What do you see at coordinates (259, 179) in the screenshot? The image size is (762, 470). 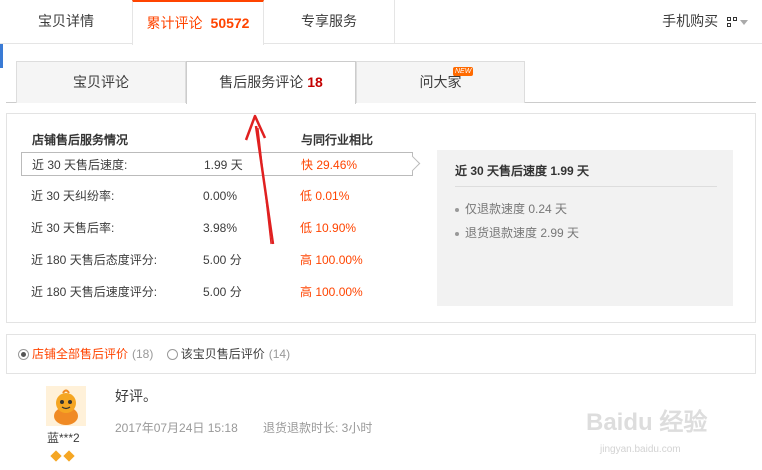 I see `annotation-arrow-icon` at bounding box center [259, 179].